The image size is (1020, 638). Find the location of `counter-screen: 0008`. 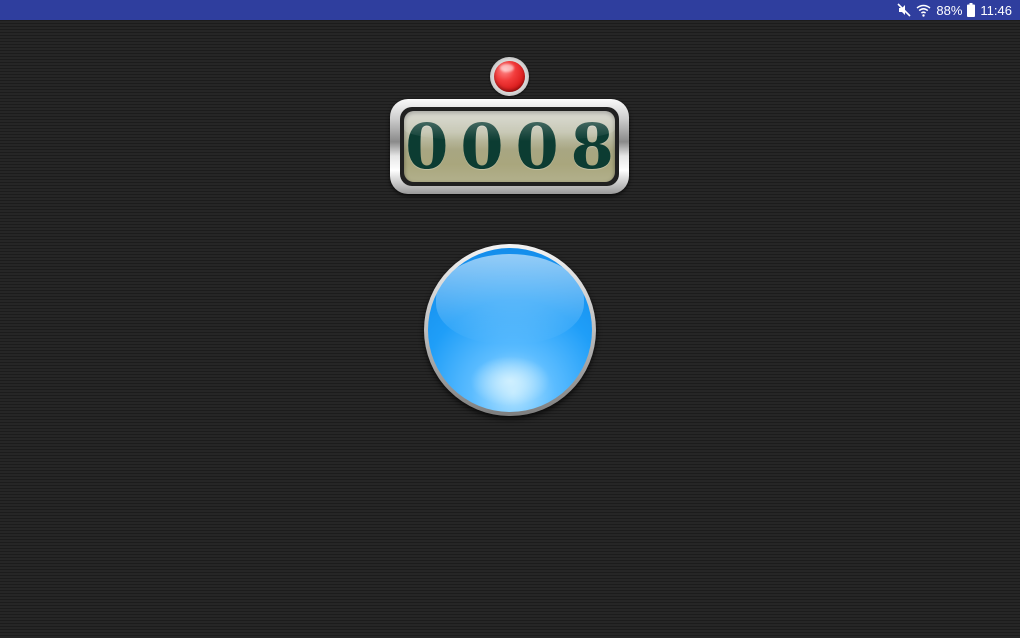

counter-screen: 0008 is located at coordinates (509, 146).